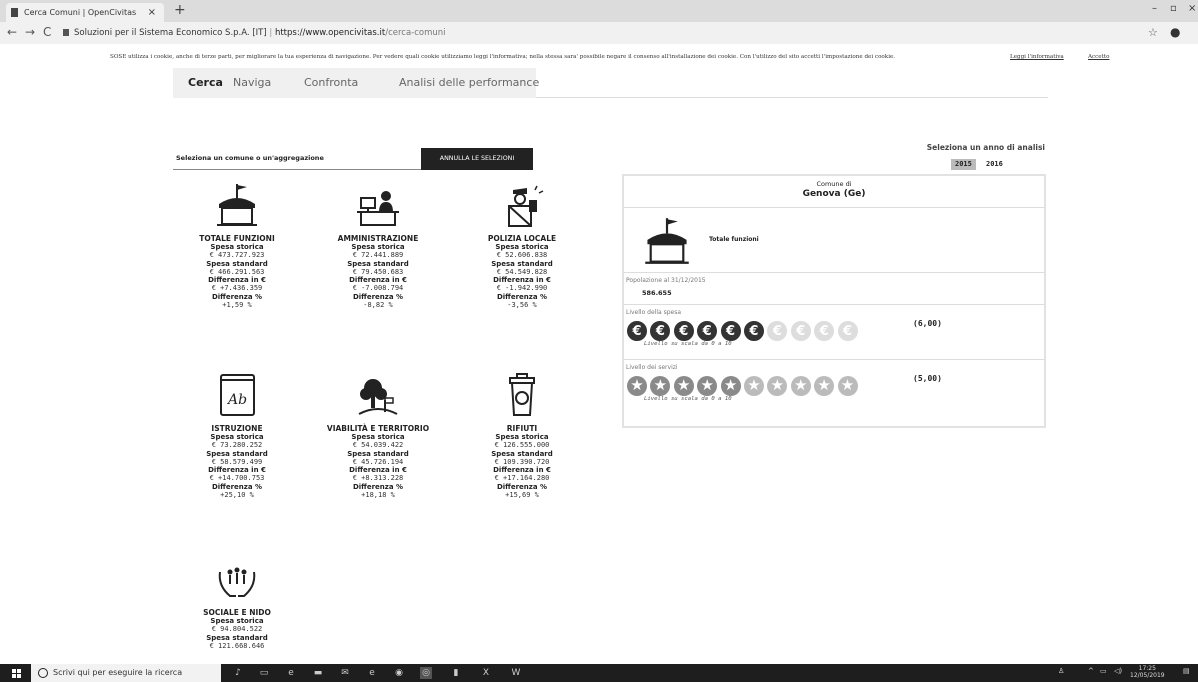 The height and width of the screenshot is (682, 1198). I want to click on reload-button: C, so click(47, 32).